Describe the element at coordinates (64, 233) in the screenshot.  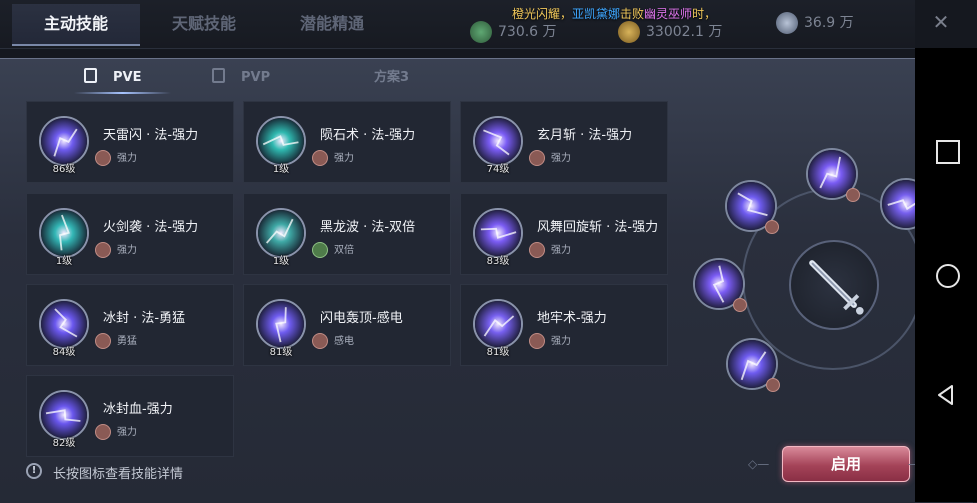
I see `fire-sword-skill-icon` at that location.